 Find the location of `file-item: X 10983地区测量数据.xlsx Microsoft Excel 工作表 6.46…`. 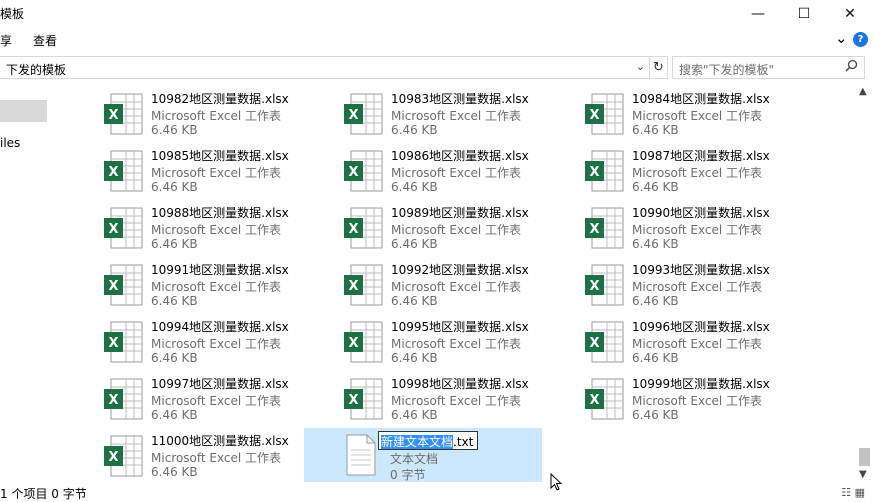

file-item: X 10983地区测量数据.xlsx Microsoft Excel 工作表 6.46… is located at coordinates (408, 111).